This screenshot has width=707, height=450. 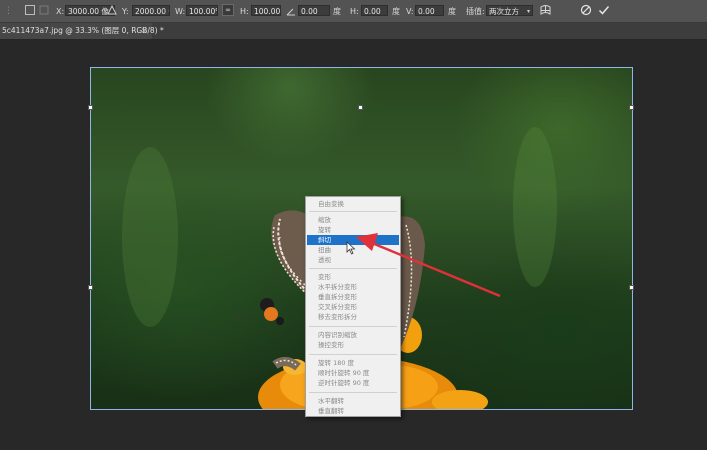 What do you see at coordinates (436, 269) in the screenshot?
I see `arrow-line` at bounding box center [436, 269].